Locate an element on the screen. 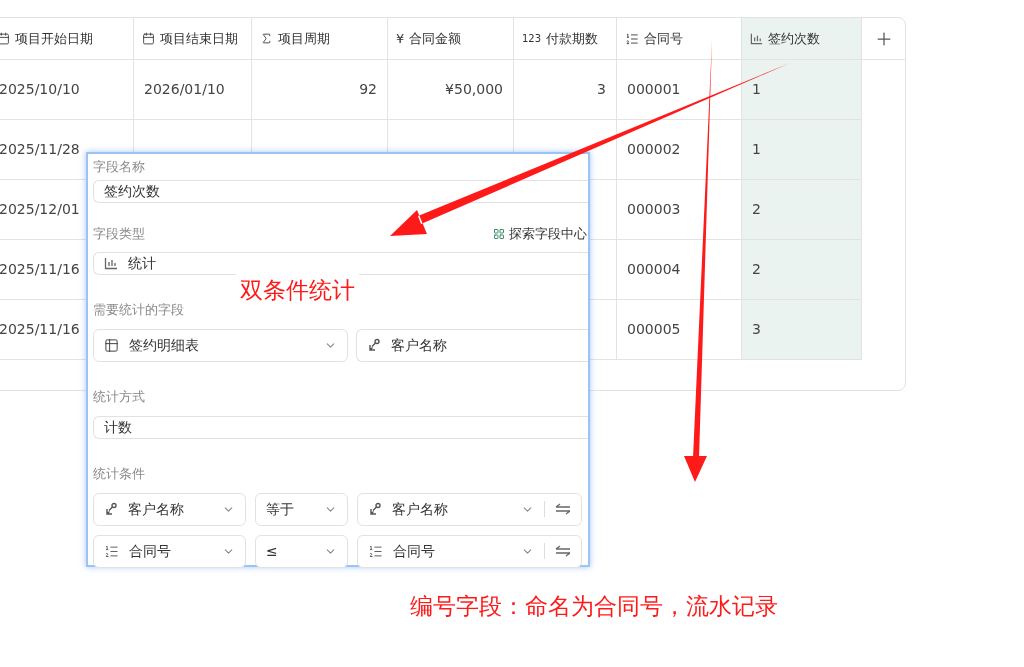 This screenshot has height=667, width=1024. table-cell: ¥50,000 is located at coordinates (451, 89).